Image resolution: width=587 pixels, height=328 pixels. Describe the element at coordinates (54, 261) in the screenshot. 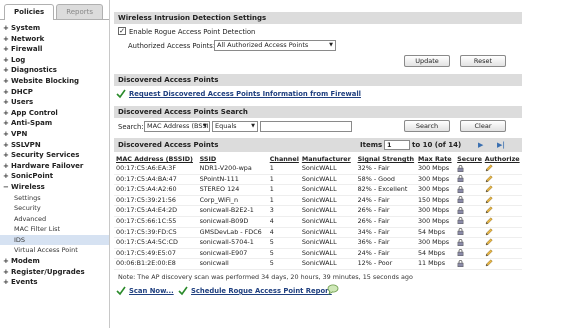

I see `nav-item-modem: + Modem` at that location.